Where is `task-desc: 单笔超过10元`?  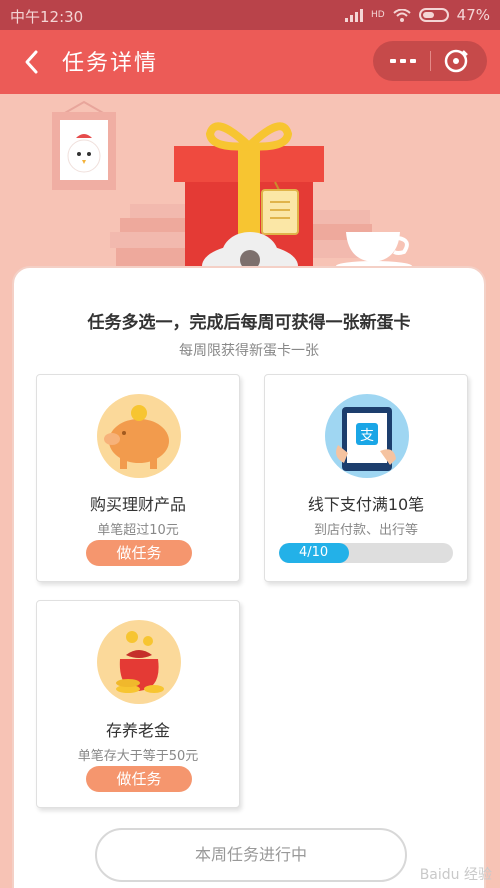
task-desc: 单笔超过10元 is located at coordinates (138, 530).